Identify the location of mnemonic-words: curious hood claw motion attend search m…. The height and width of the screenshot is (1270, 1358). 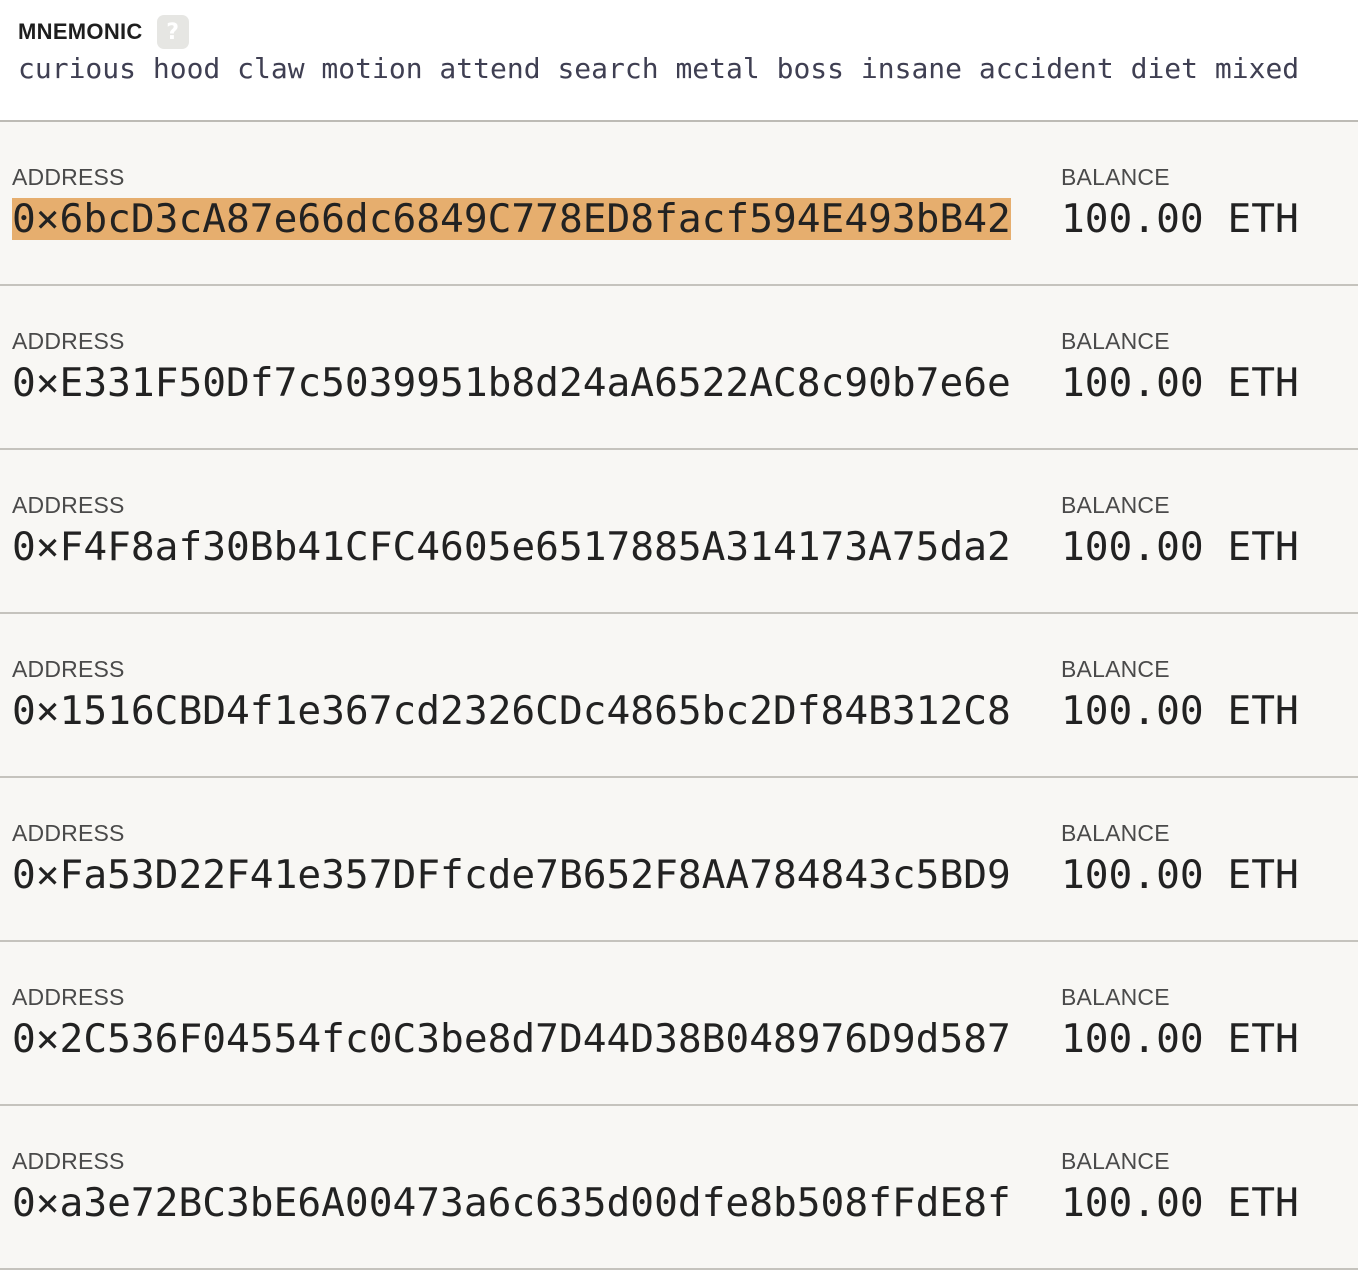
(659, 68).